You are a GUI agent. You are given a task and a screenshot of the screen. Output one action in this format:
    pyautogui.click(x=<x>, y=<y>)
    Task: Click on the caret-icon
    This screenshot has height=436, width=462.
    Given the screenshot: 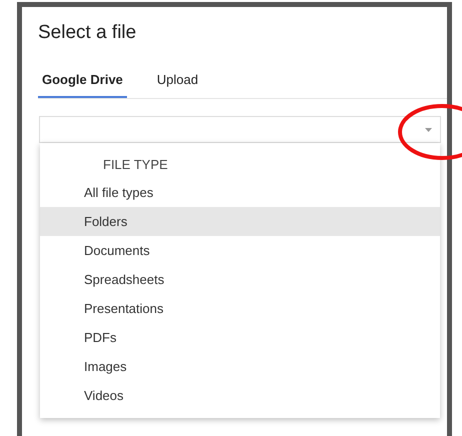 What is the action you would take?
    pyautogui.click(x=428, y=130)
    